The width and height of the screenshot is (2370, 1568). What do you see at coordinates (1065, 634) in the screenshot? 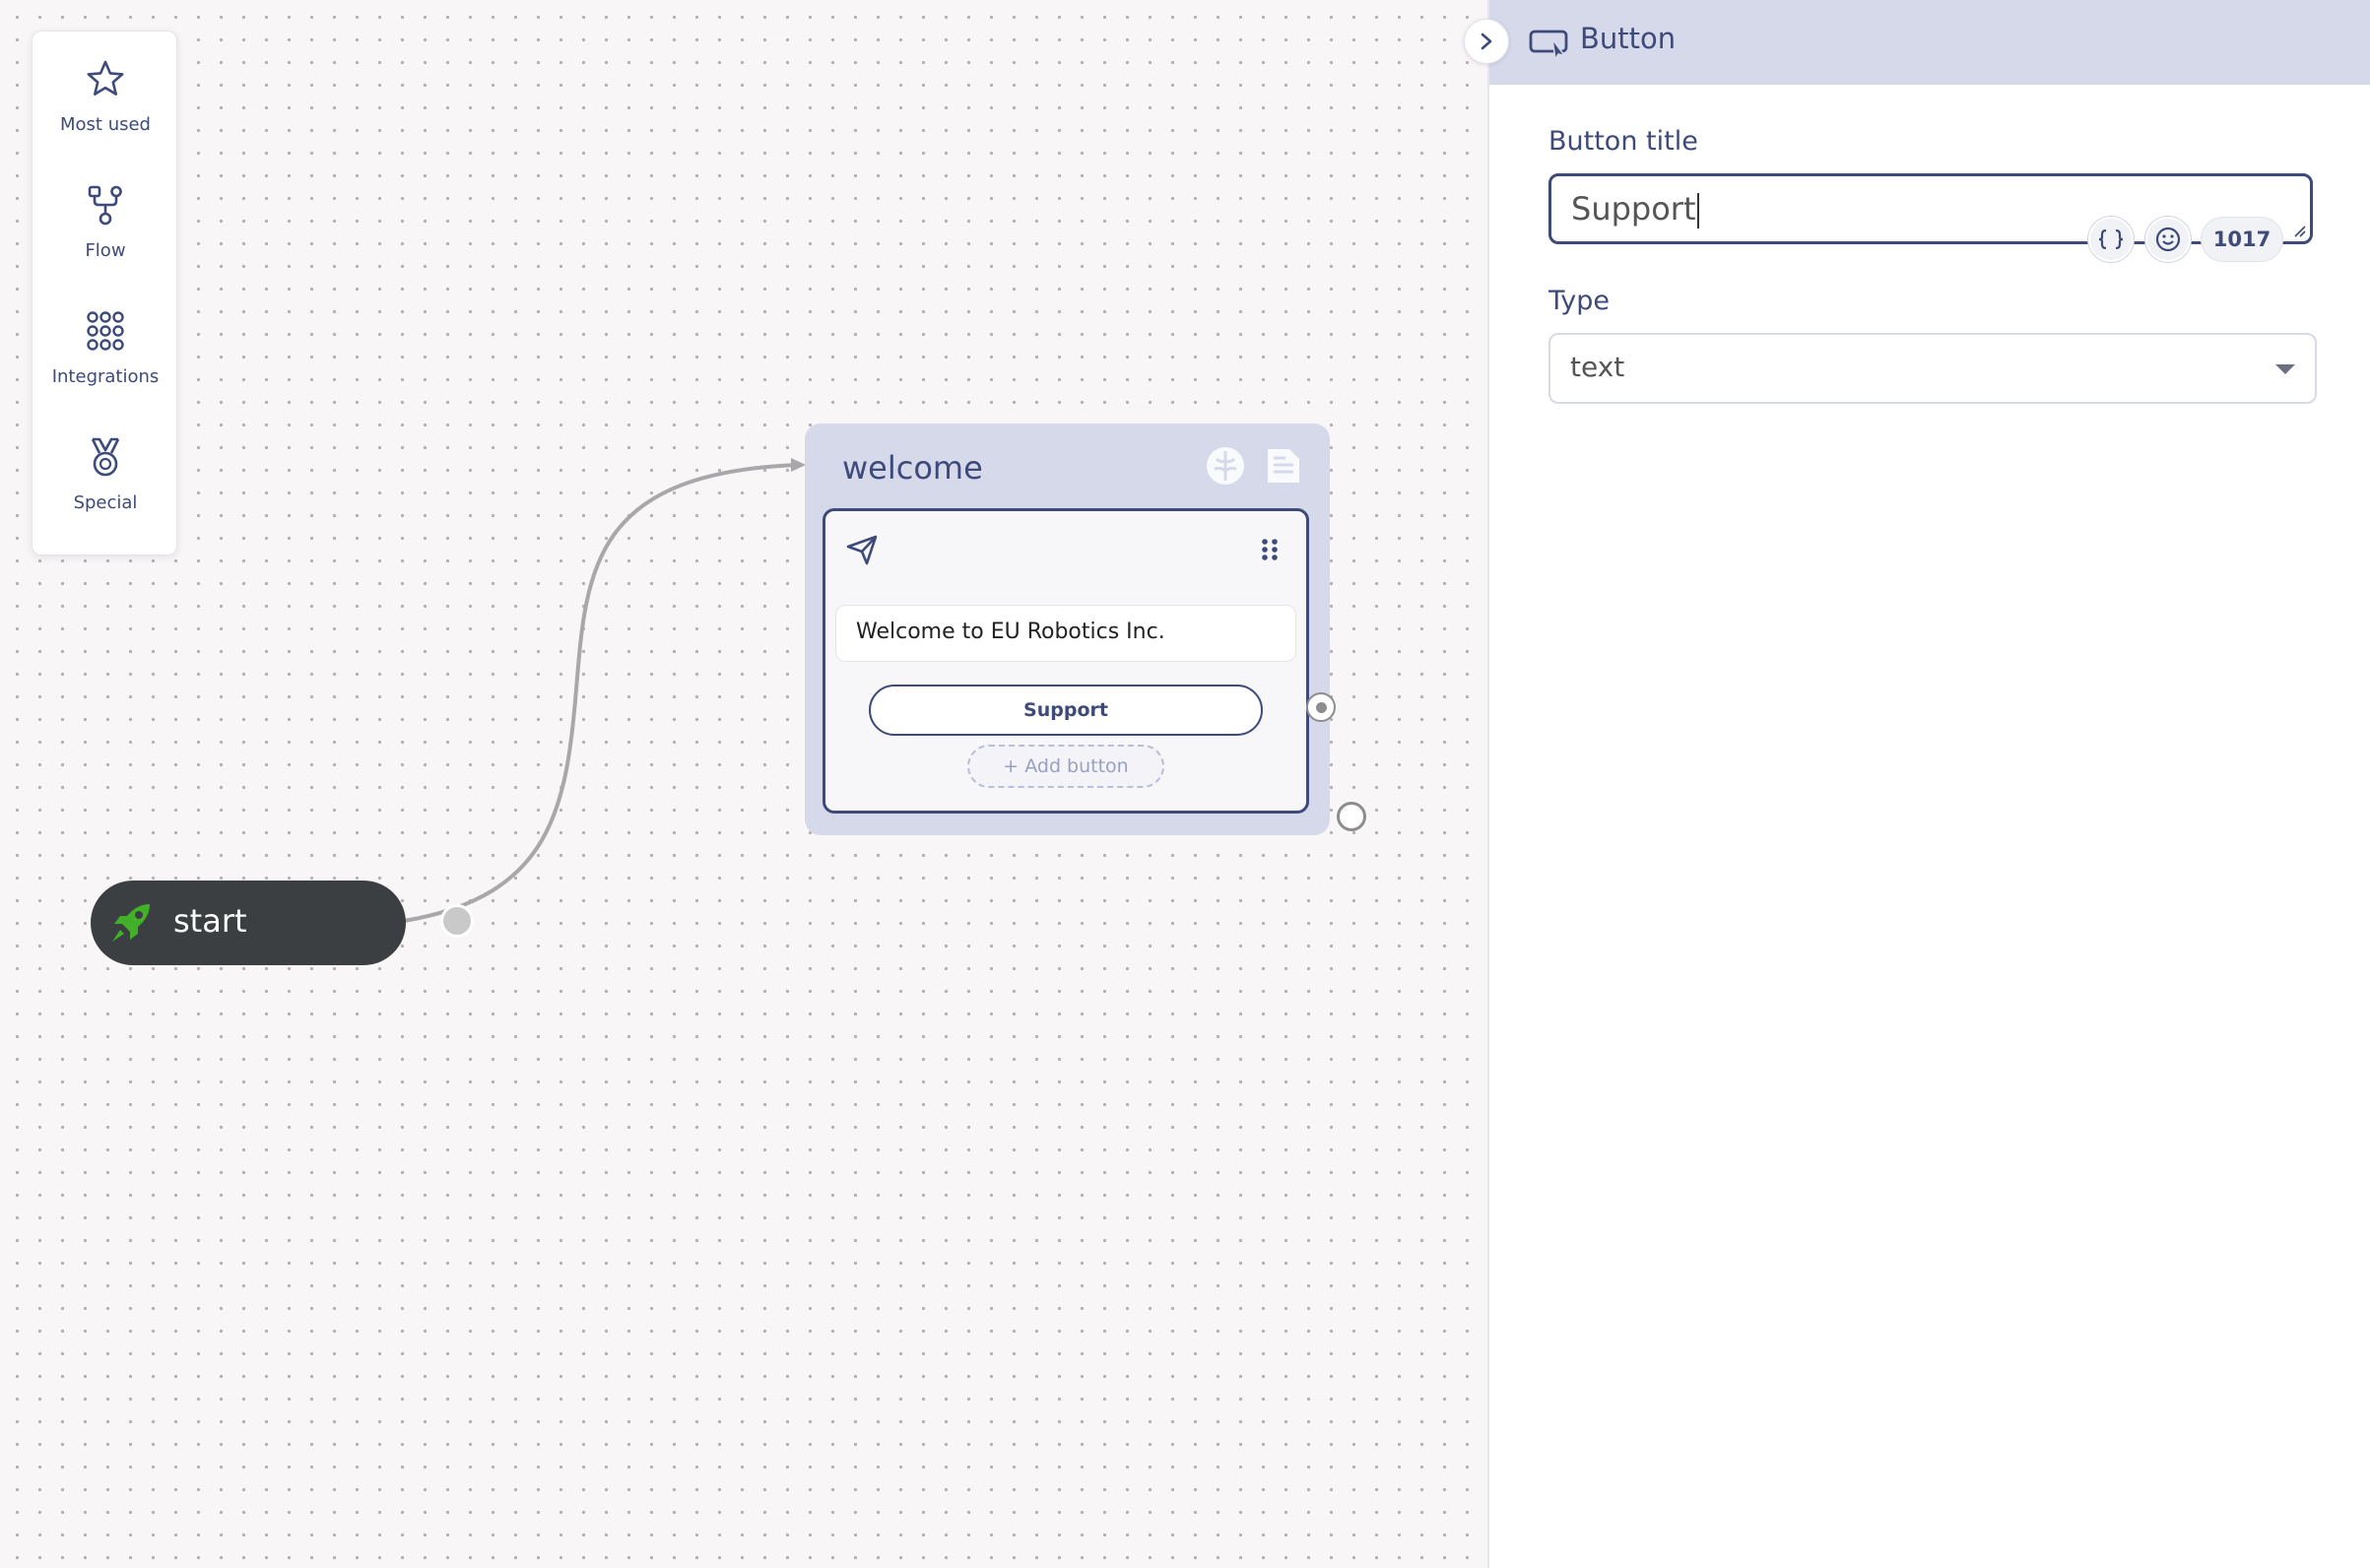
I see `message-text: Welcome to EU Robotics Inc.` at bounding box center [1065, 634].